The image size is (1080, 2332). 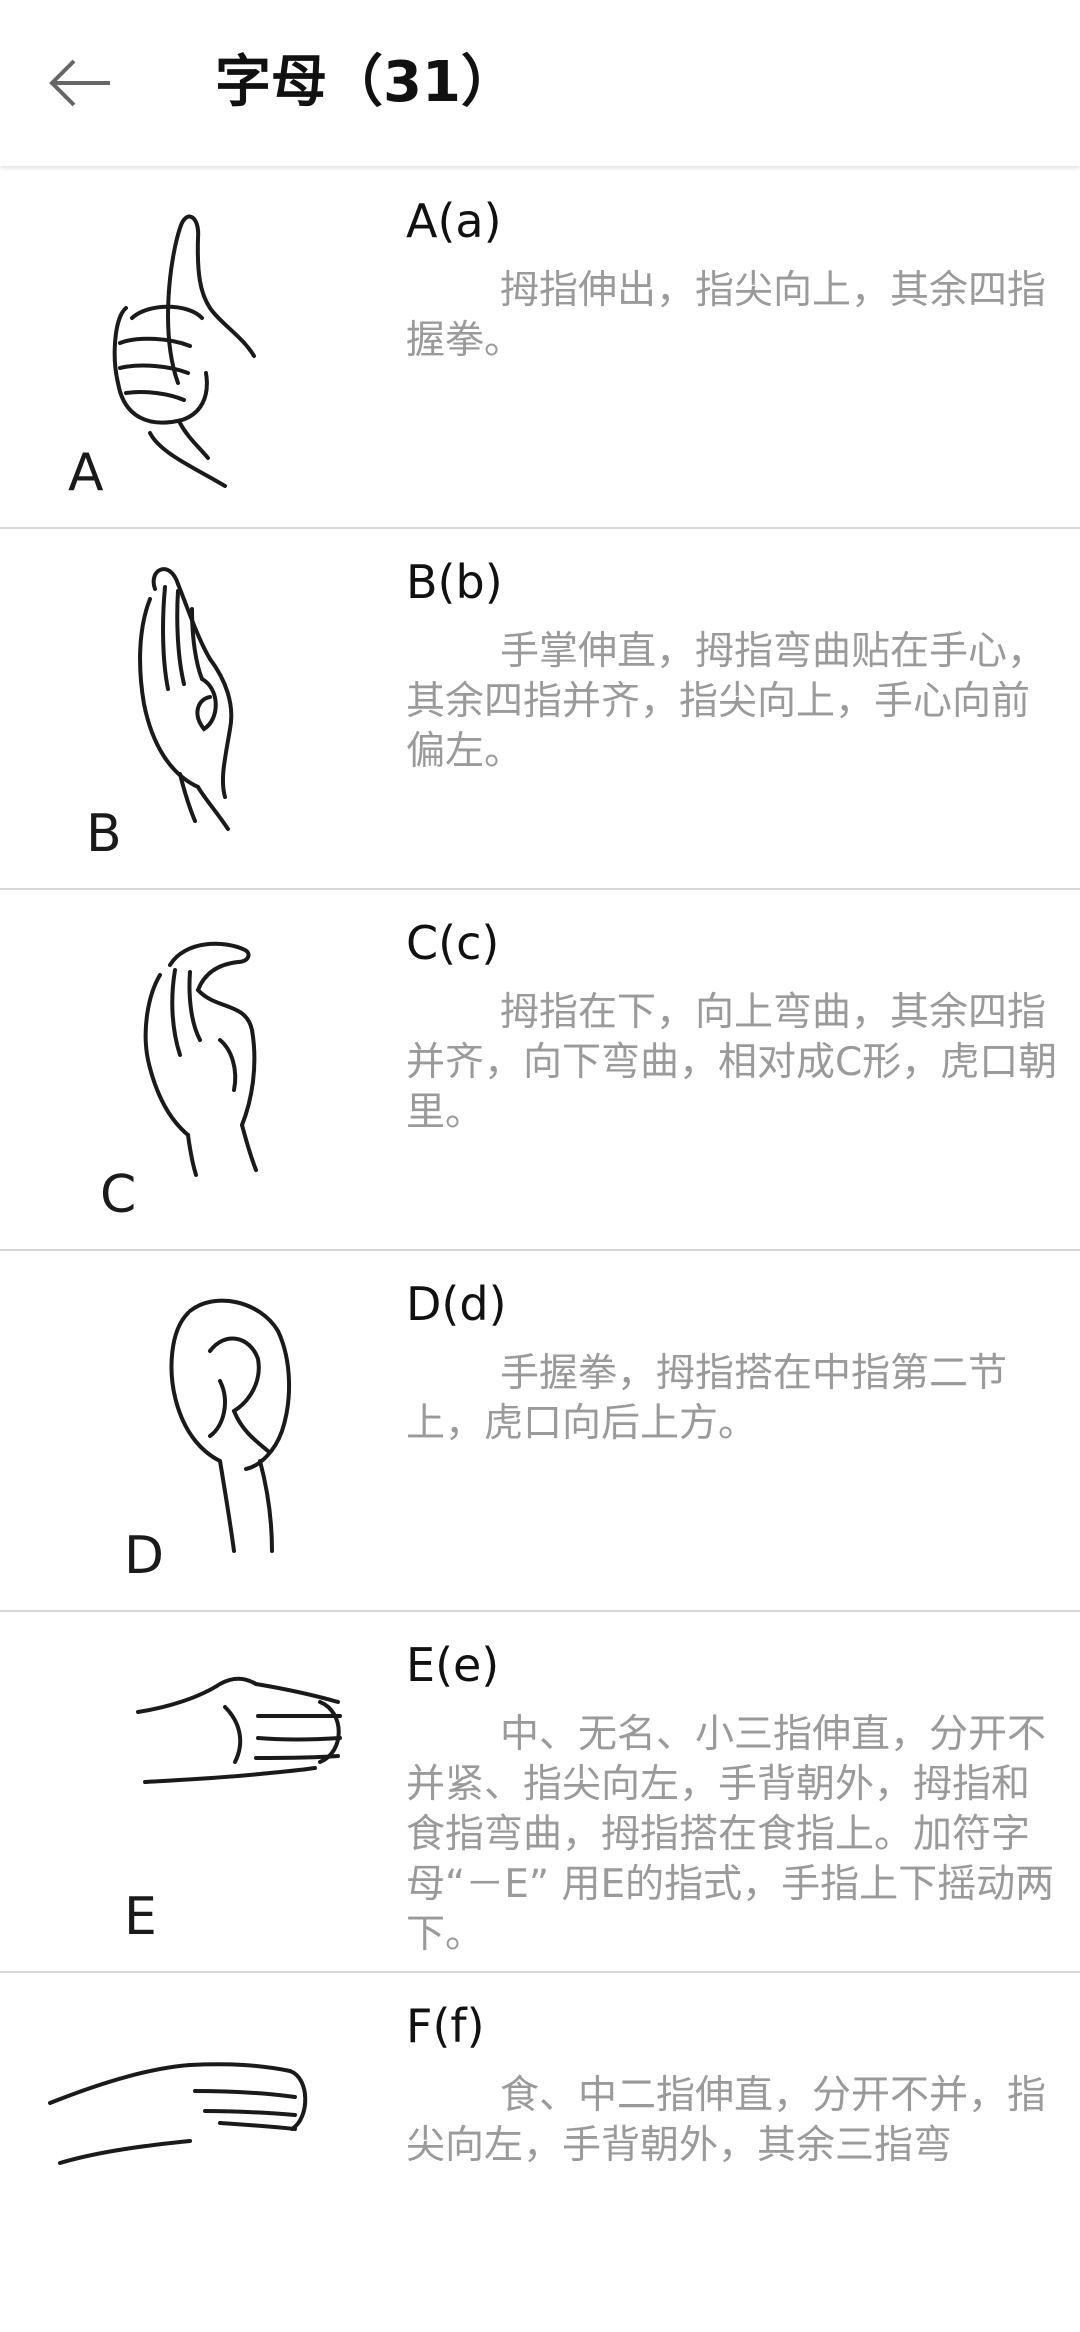 I want to click on hand-sign-image-c: C, so click(x=205, y=1069).